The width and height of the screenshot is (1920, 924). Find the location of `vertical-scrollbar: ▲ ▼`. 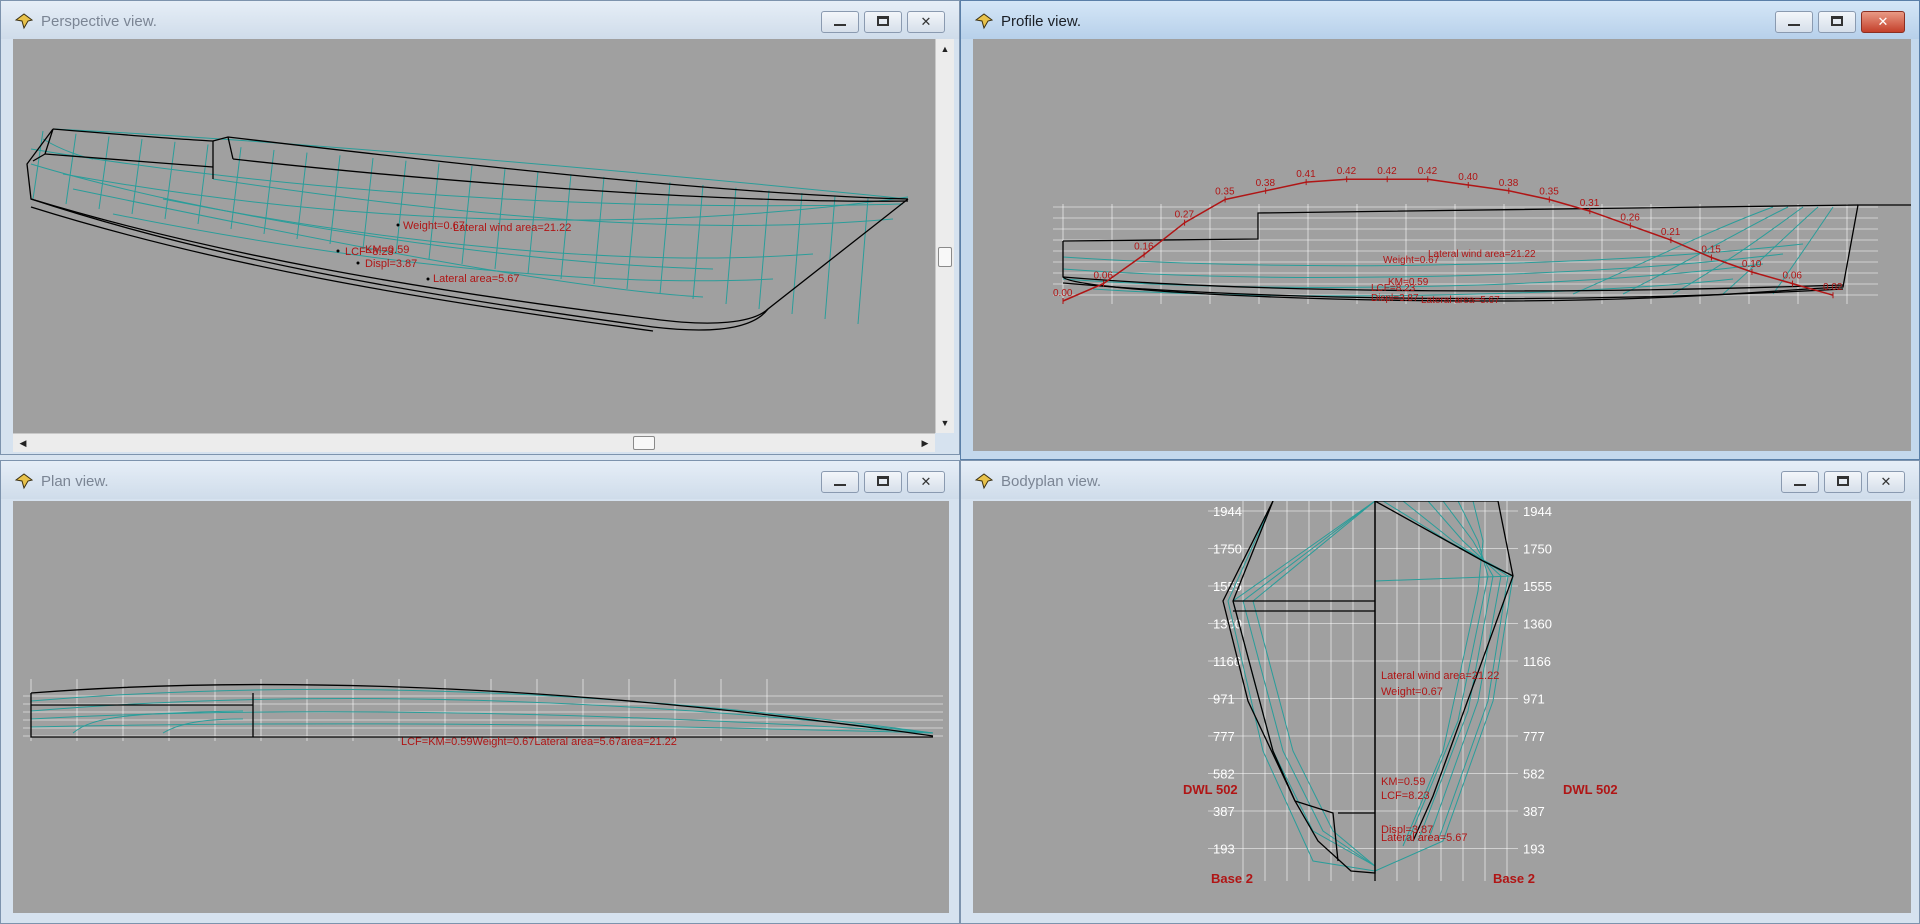

vertical-scrollbar: ▲ ▼ is located at coordinates (944, 236).